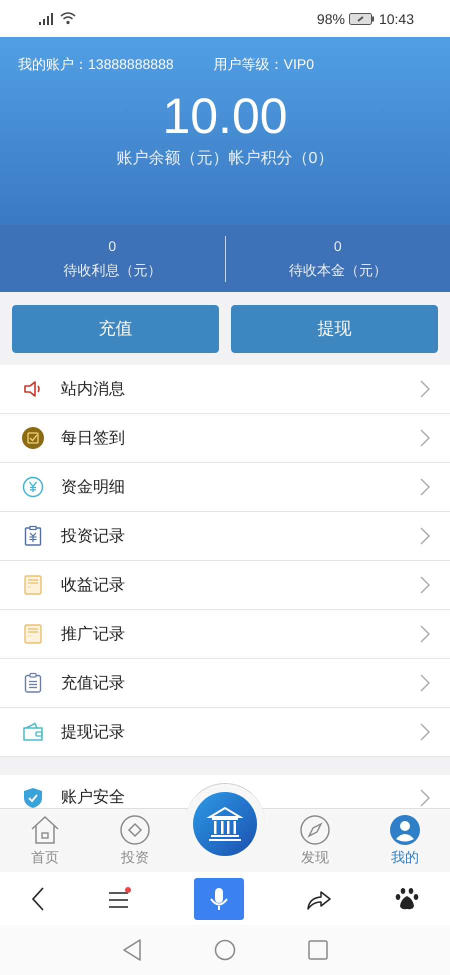  I want to click on wallet-icon, so click(33, 732).